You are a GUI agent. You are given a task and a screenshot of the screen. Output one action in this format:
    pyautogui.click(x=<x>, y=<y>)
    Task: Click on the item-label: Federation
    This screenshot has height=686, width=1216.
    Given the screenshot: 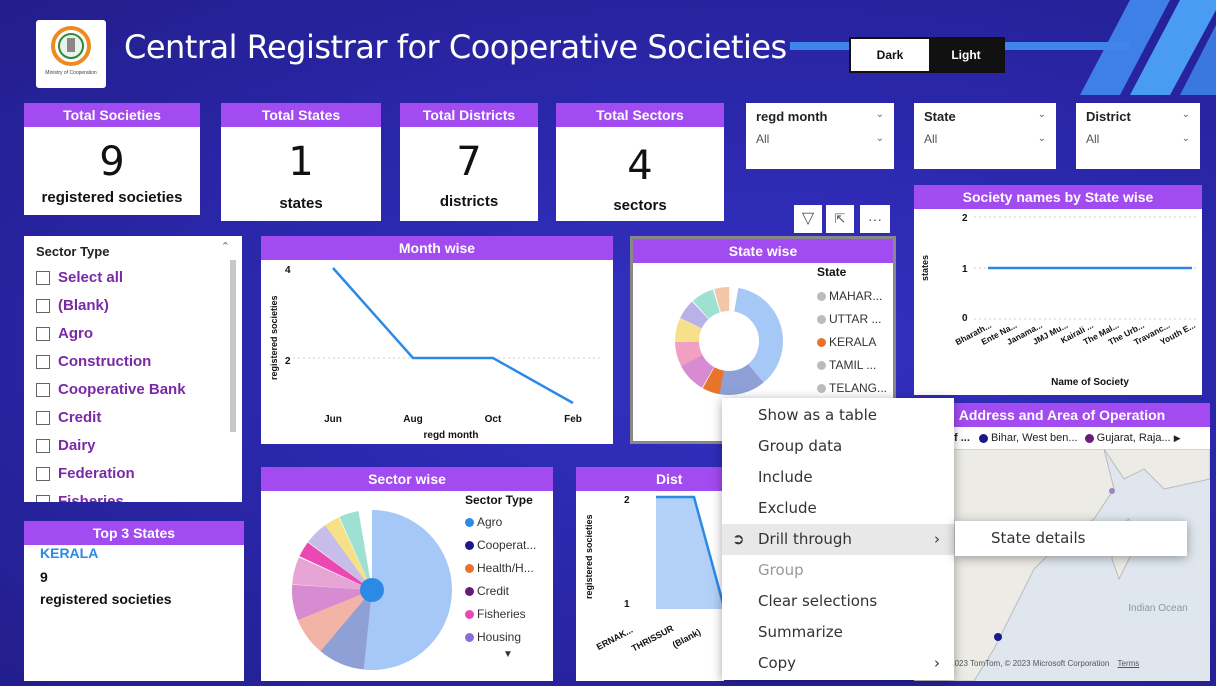 What is the action you would take?
    pyautogui.click(x=96, y=473)
    